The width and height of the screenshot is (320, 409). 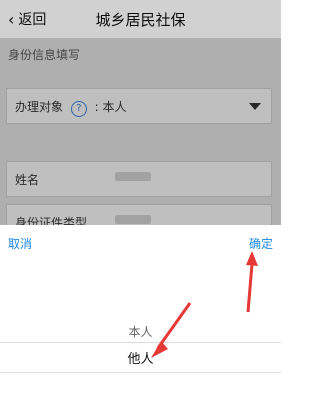 I want to click on picker-option-other: 他人, so click(x=140, y=357).